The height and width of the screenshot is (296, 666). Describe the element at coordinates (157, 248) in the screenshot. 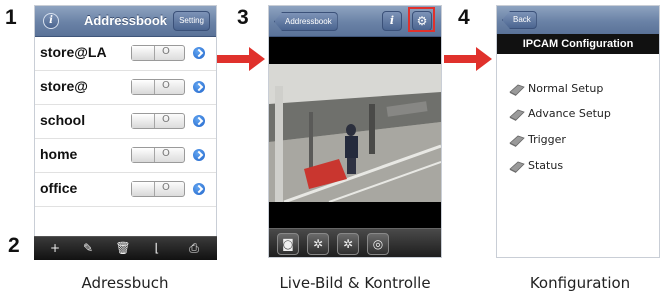

I see `chart-icon: ⌊` at that location.